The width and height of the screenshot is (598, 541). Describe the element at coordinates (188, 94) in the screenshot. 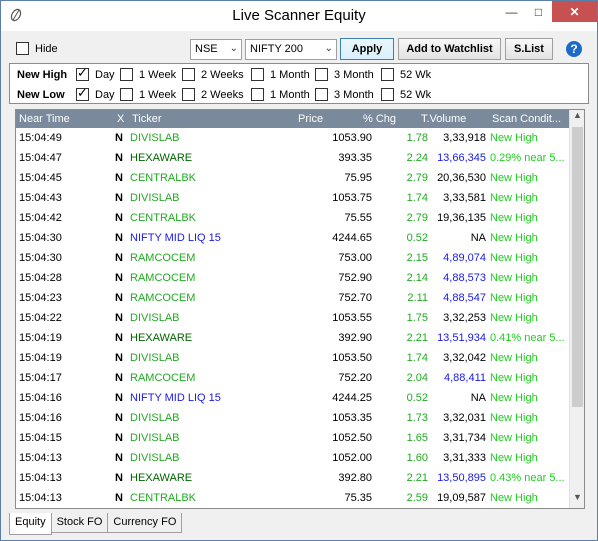

I see `new-low-2weeks-checkbox` at that location.